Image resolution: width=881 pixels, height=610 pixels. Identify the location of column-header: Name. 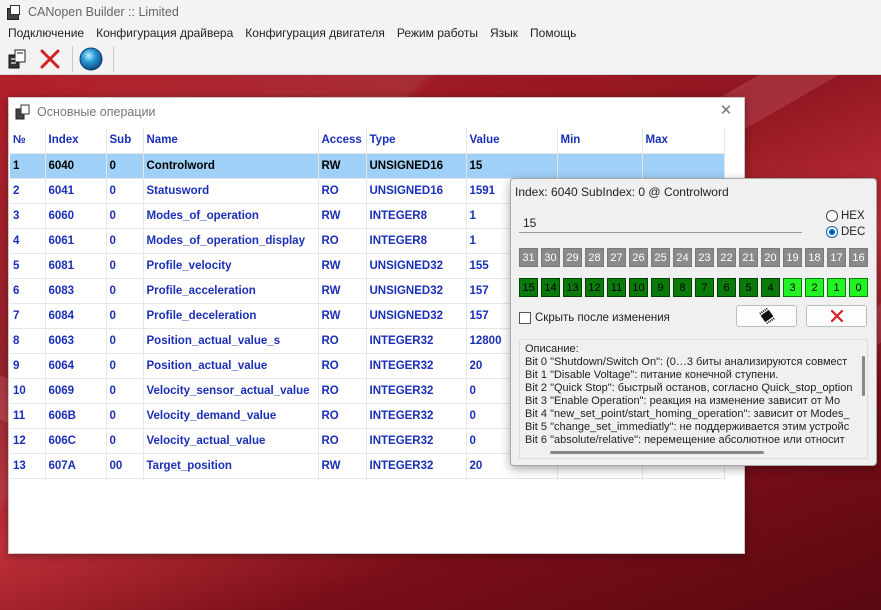
(231, 141).